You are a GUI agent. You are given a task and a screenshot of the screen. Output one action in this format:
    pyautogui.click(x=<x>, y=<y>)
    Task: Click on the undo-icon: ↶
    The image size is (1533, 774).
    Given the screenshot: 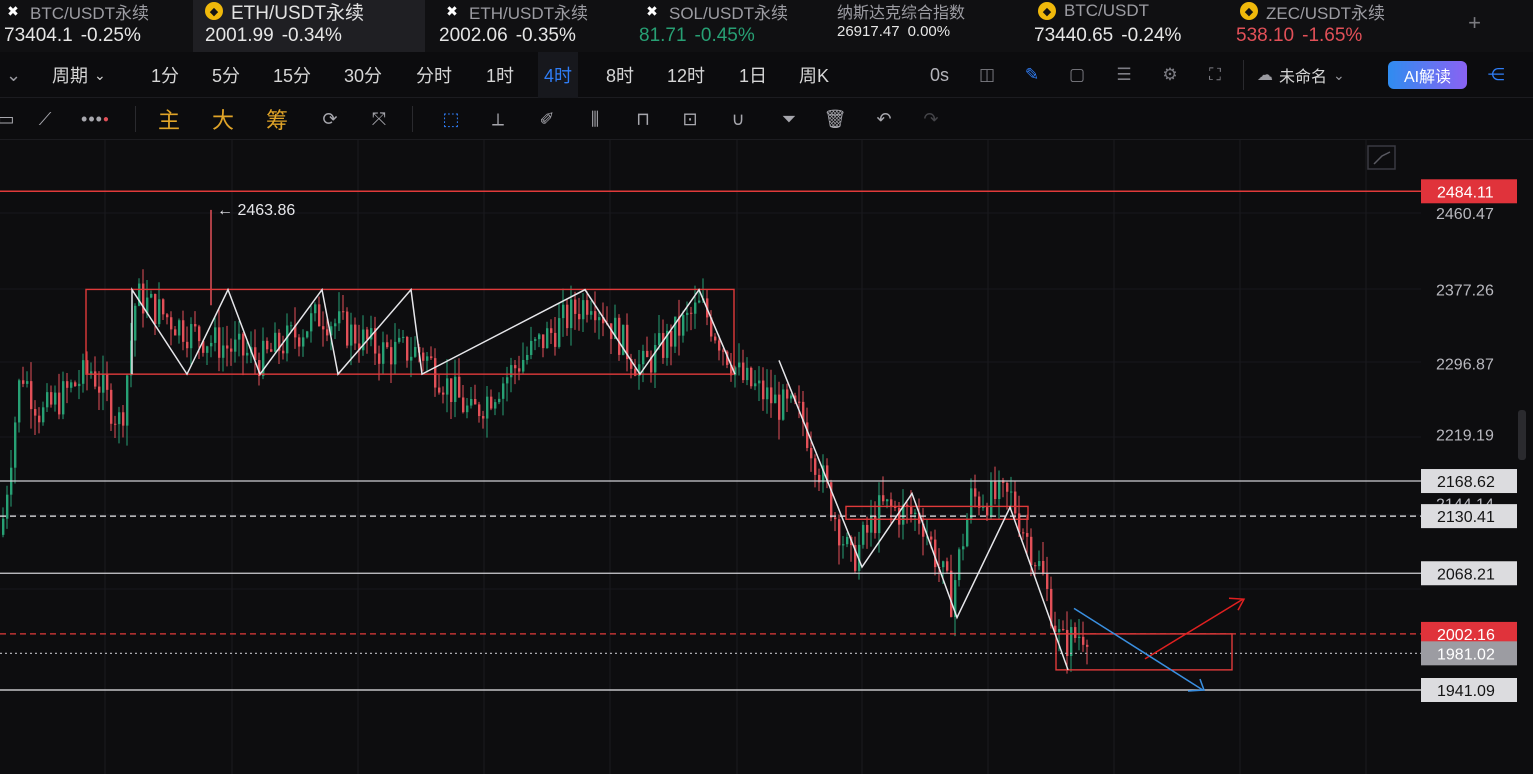 What is the action you would take?
    pyautogui.click(x=884, y=119)
    